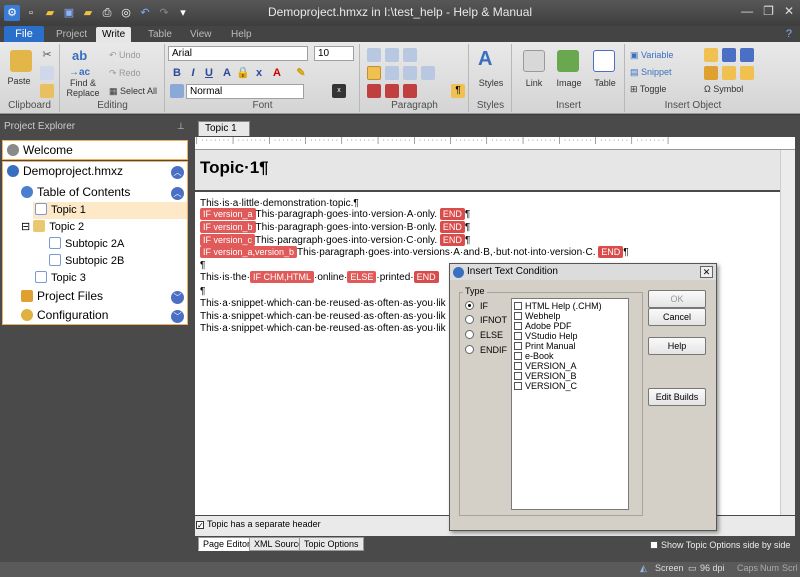  What do you see at coordinates (64, 315) in the screenshot?
I see `configuration-item: Configuration` at bounding box center [64, 315].